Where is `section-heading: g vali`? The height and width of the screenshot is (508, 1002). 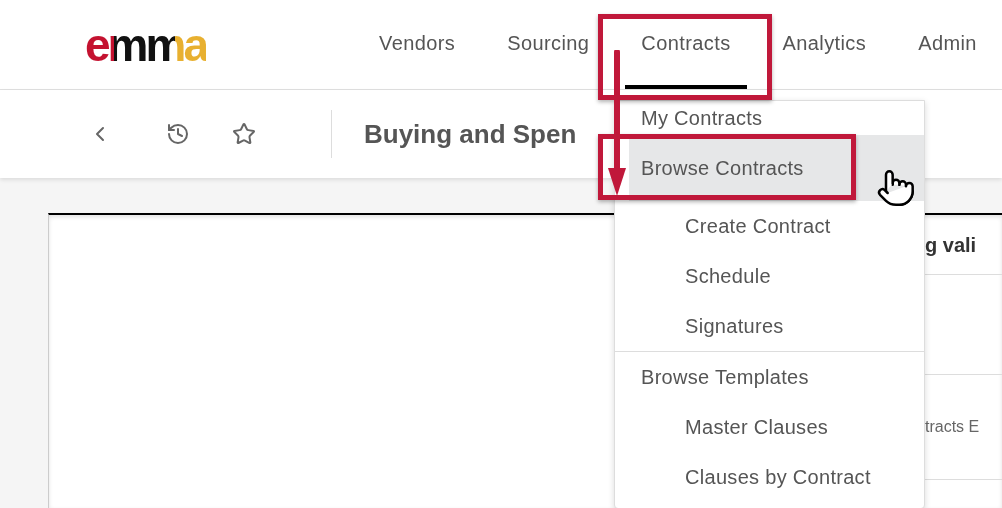 section-heading: g vali is located at coordinates (951, 245).